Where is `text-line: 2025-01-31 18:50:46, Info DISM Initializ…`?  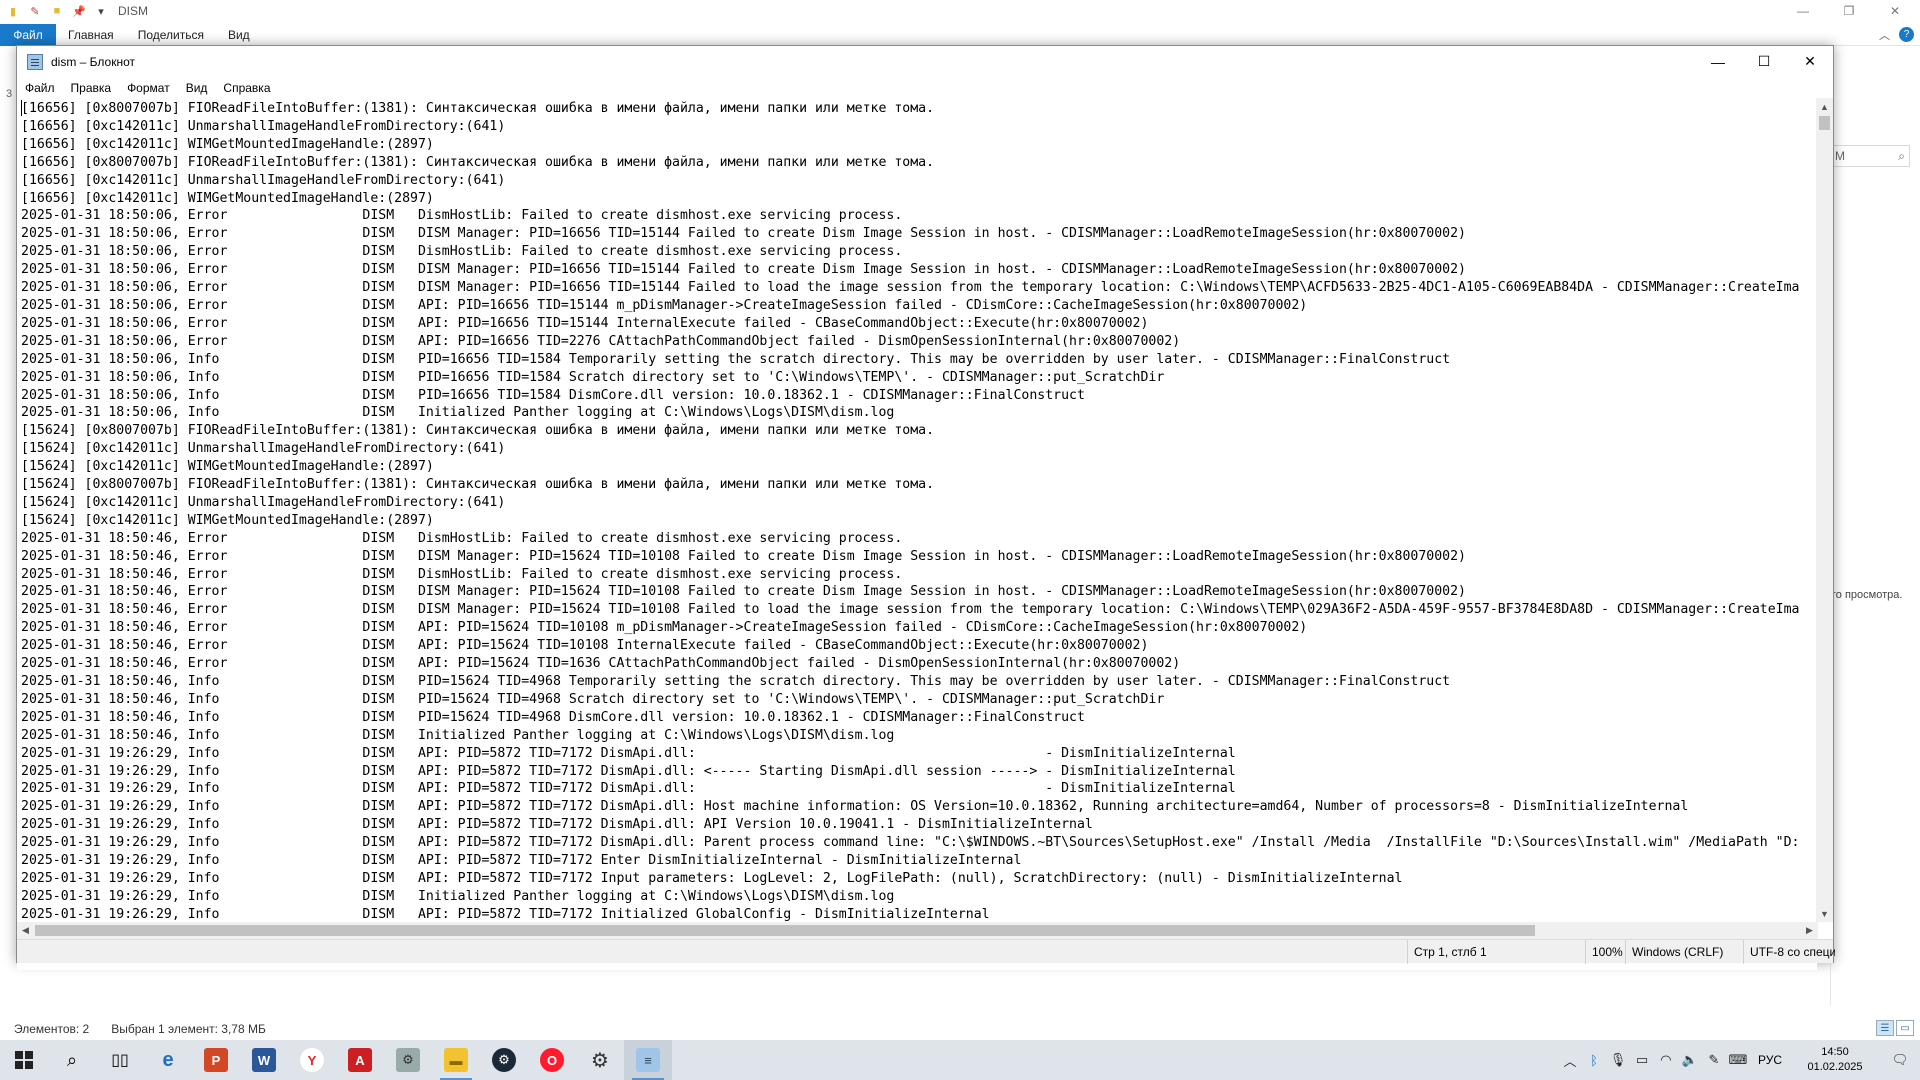
text-line: 2025-01-31 18:50:46, Info DISM Initializ… is located at coordinates (458, 735).